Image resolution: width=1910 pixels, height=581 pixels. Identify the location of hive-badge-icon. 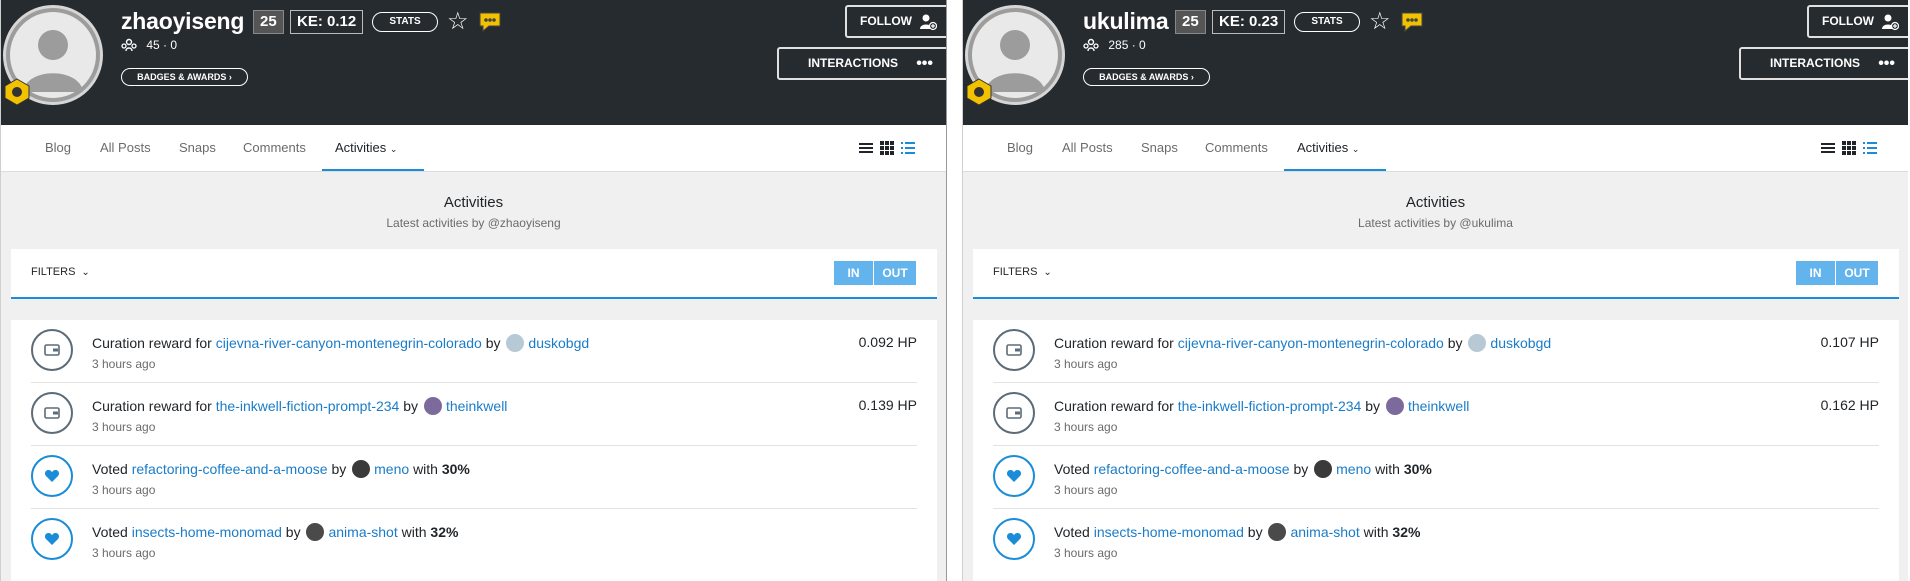
(17, 92).